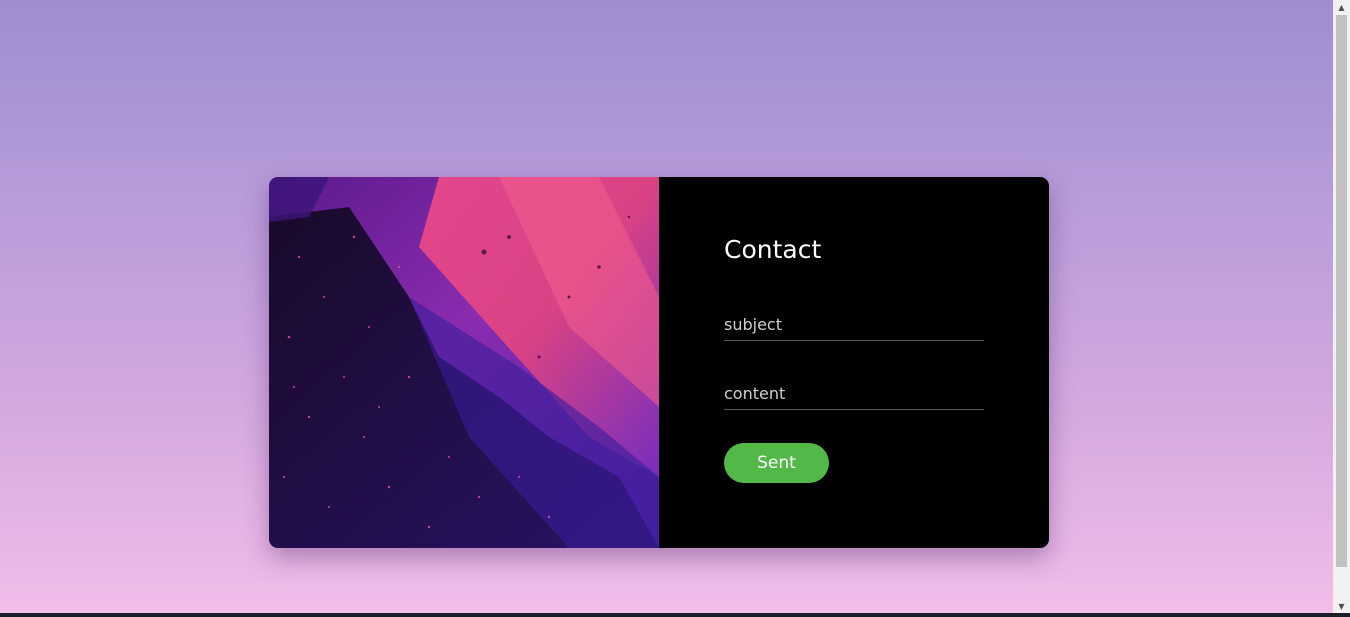  Describe the element at coordinates (1341, 7) in the screenshot. I see `scroll-up-arrow-icon: ▲` at that location.